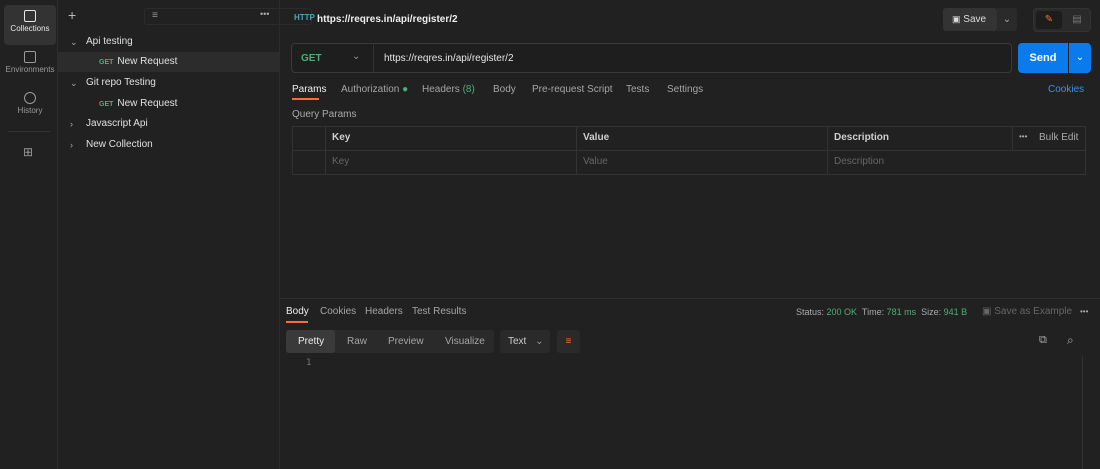 The image size is (1100, 469). I want to click on scrollbar, so click(1082, 412).